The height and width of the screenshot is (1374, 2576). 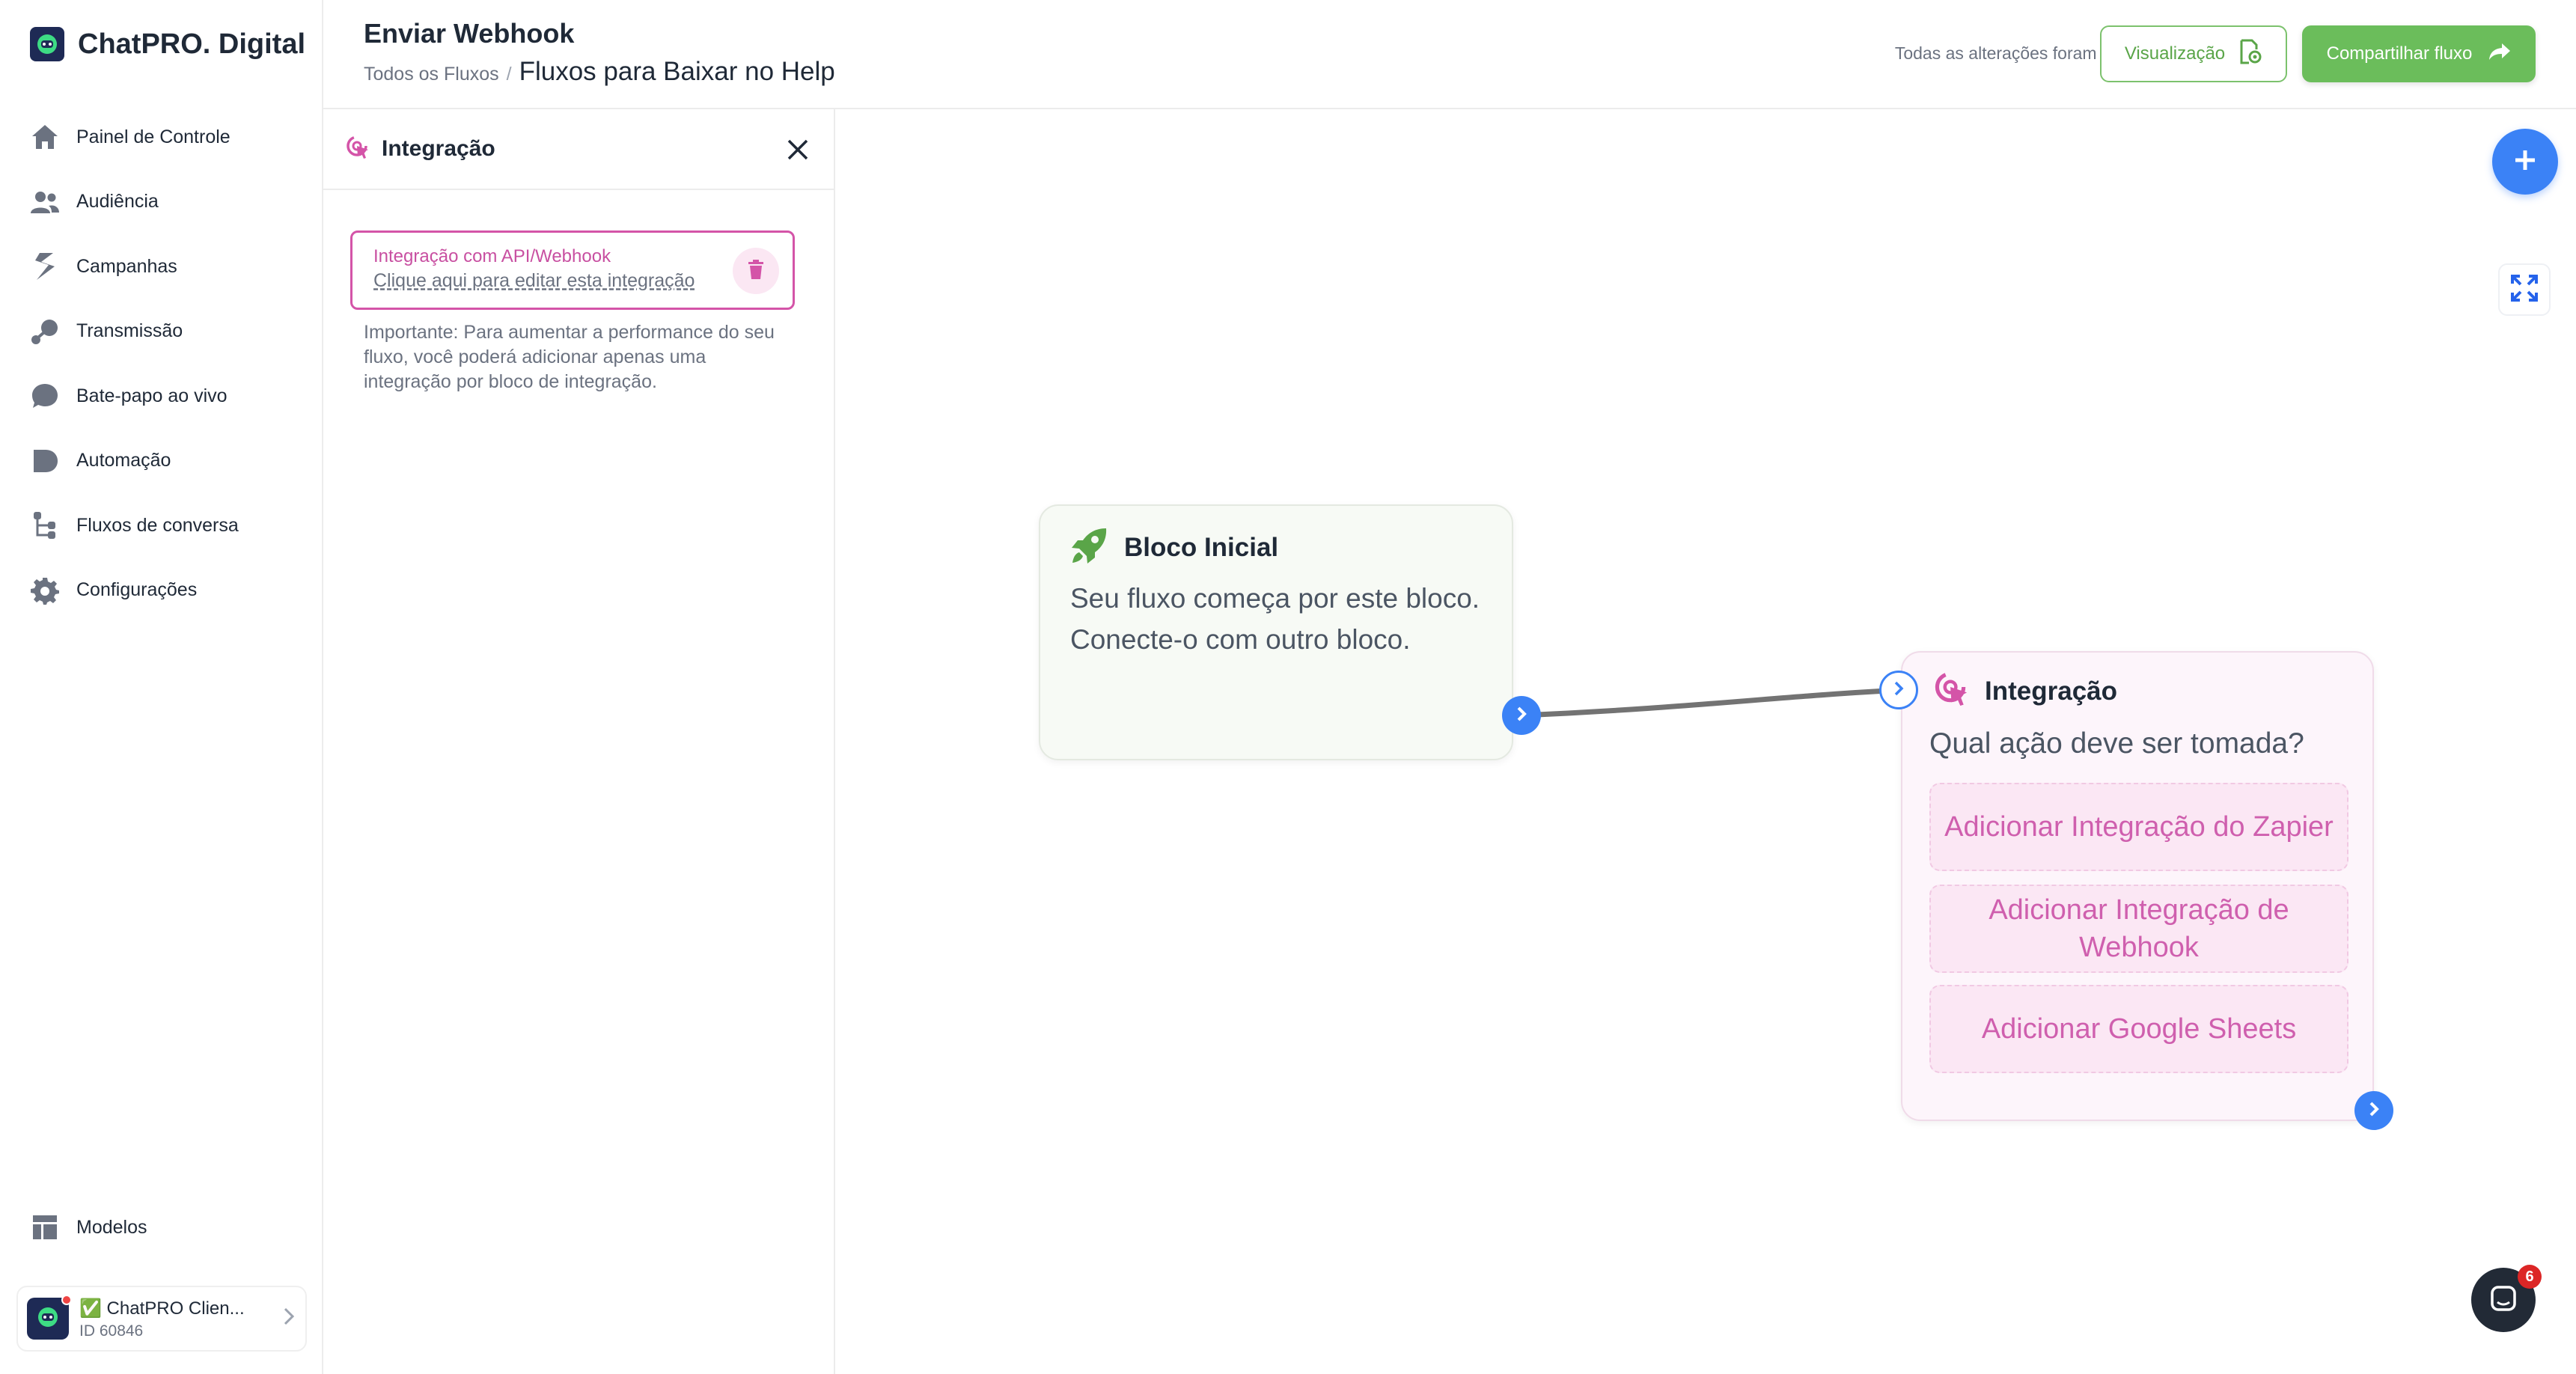 I want to click on start-block-output-handle, so click(x=1521, y=715).